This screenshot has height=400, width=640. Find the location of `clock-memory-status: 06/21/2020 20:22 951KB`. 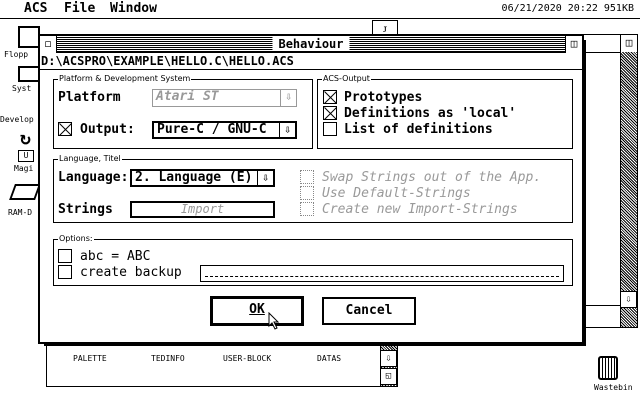

clock-memory-status: 06/21/2020 20:22 951KB is located at coordinates (567, 8).